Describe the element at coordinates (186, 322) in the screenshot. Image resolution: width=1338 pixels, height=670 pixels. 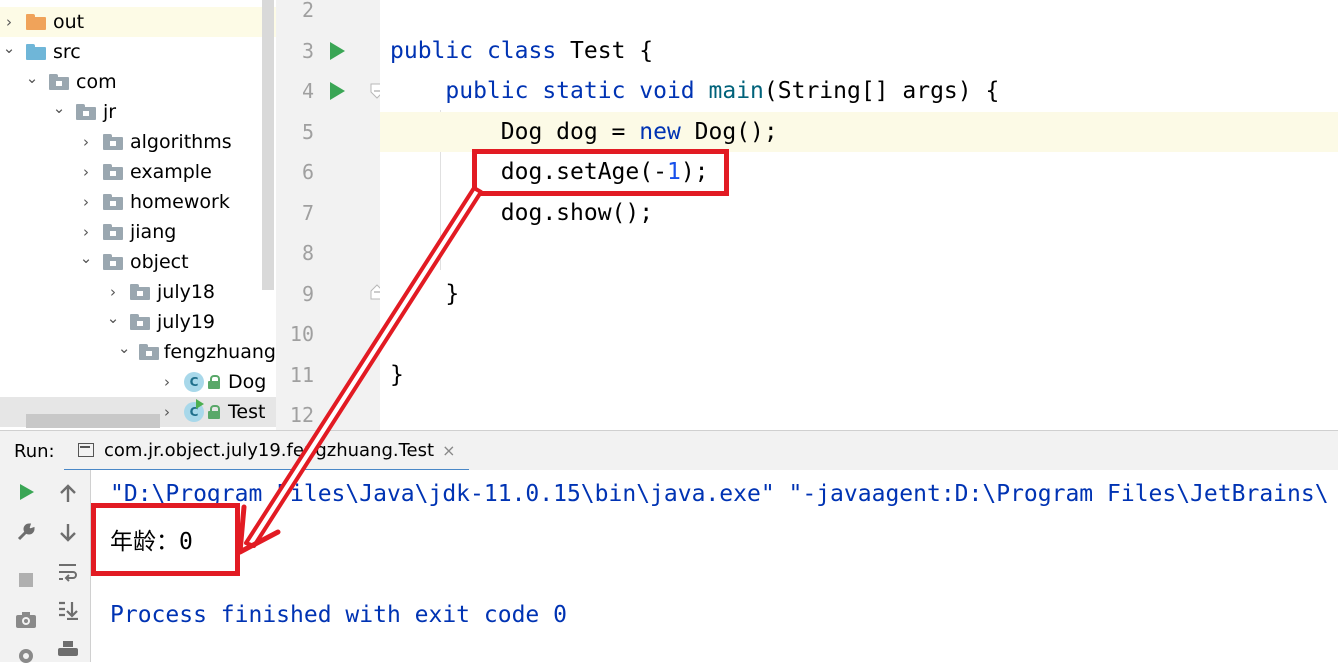
I see `tree-item-label: july19` at that location.